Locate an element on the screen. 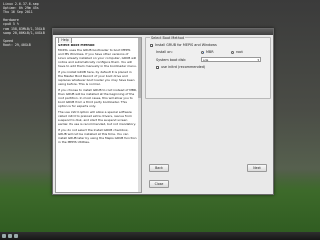 The height and width of the screenshot is (240, 320). boot-disk-label: System boot disk: is located at coordinates (171, 60).